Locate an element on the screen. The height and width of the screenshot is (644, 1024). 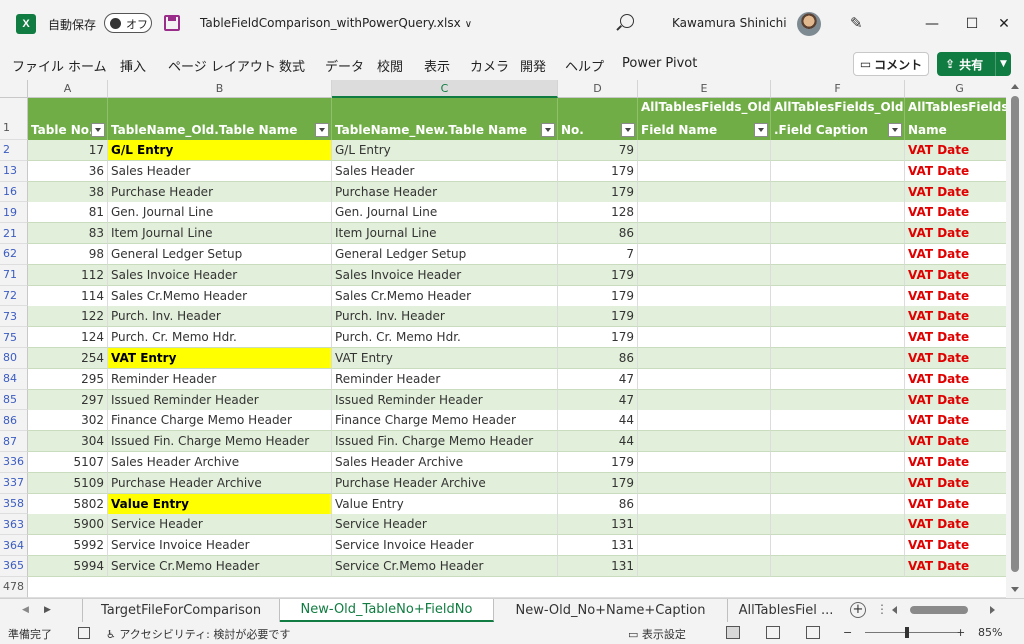
row-number: 336 is located at coordinates (14, 462).